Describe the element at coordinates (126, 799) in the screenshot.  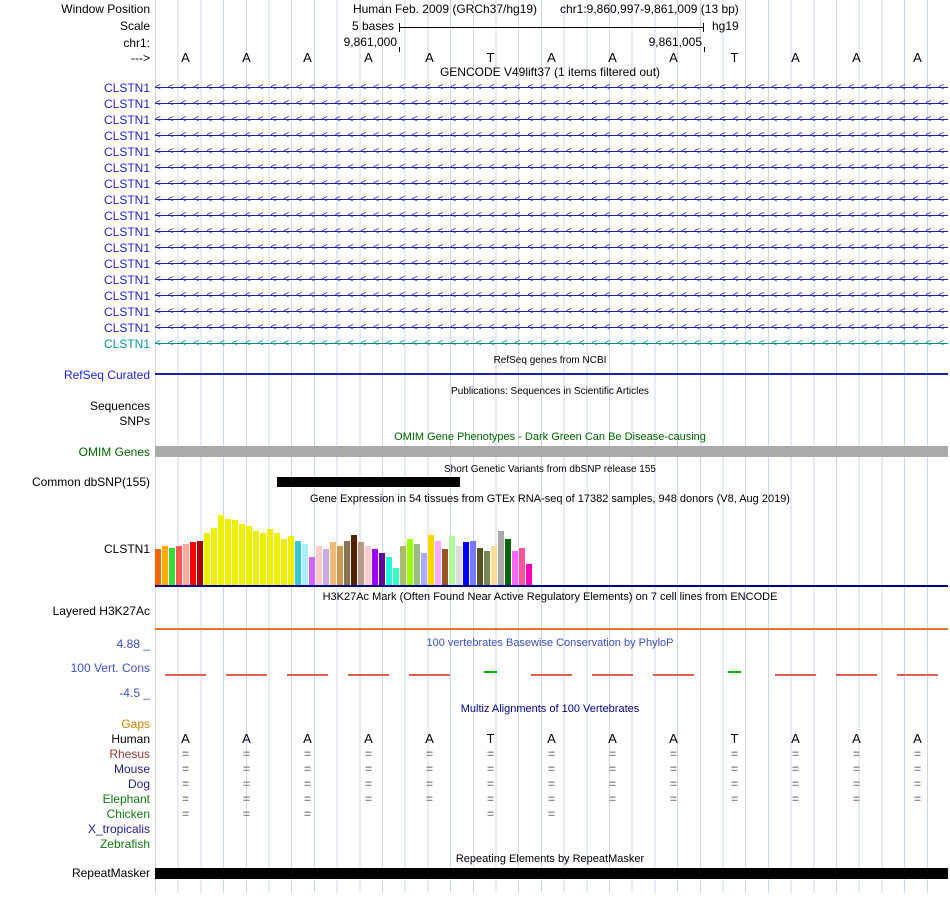
I see `species-label: Elephant` at that location.